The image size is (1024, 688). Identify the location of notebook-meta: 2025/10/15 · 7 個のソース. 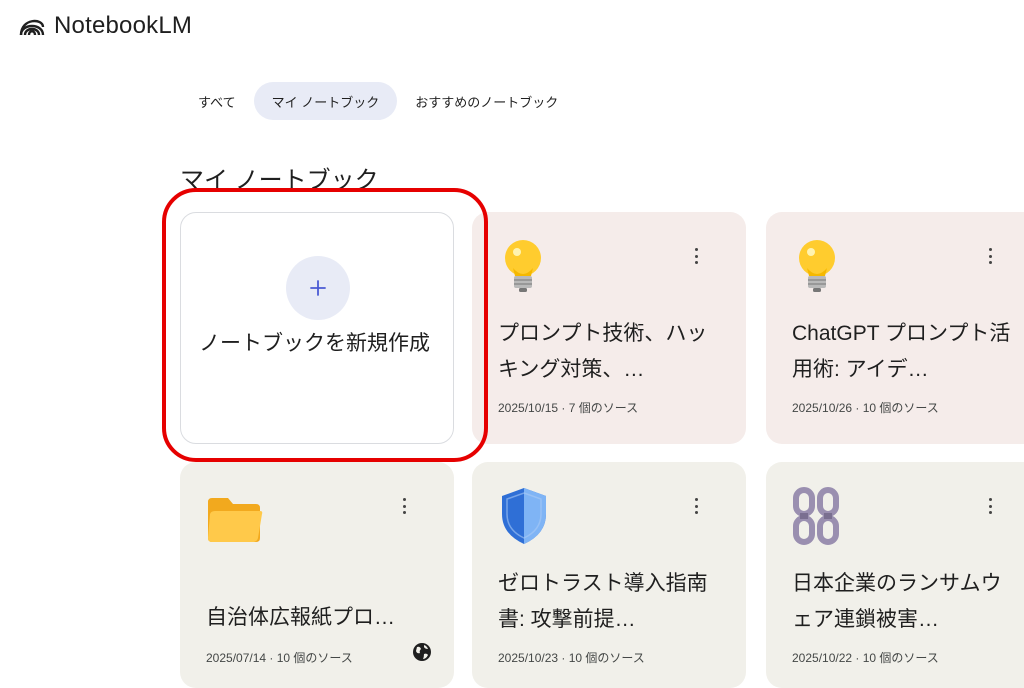
(568, 408).